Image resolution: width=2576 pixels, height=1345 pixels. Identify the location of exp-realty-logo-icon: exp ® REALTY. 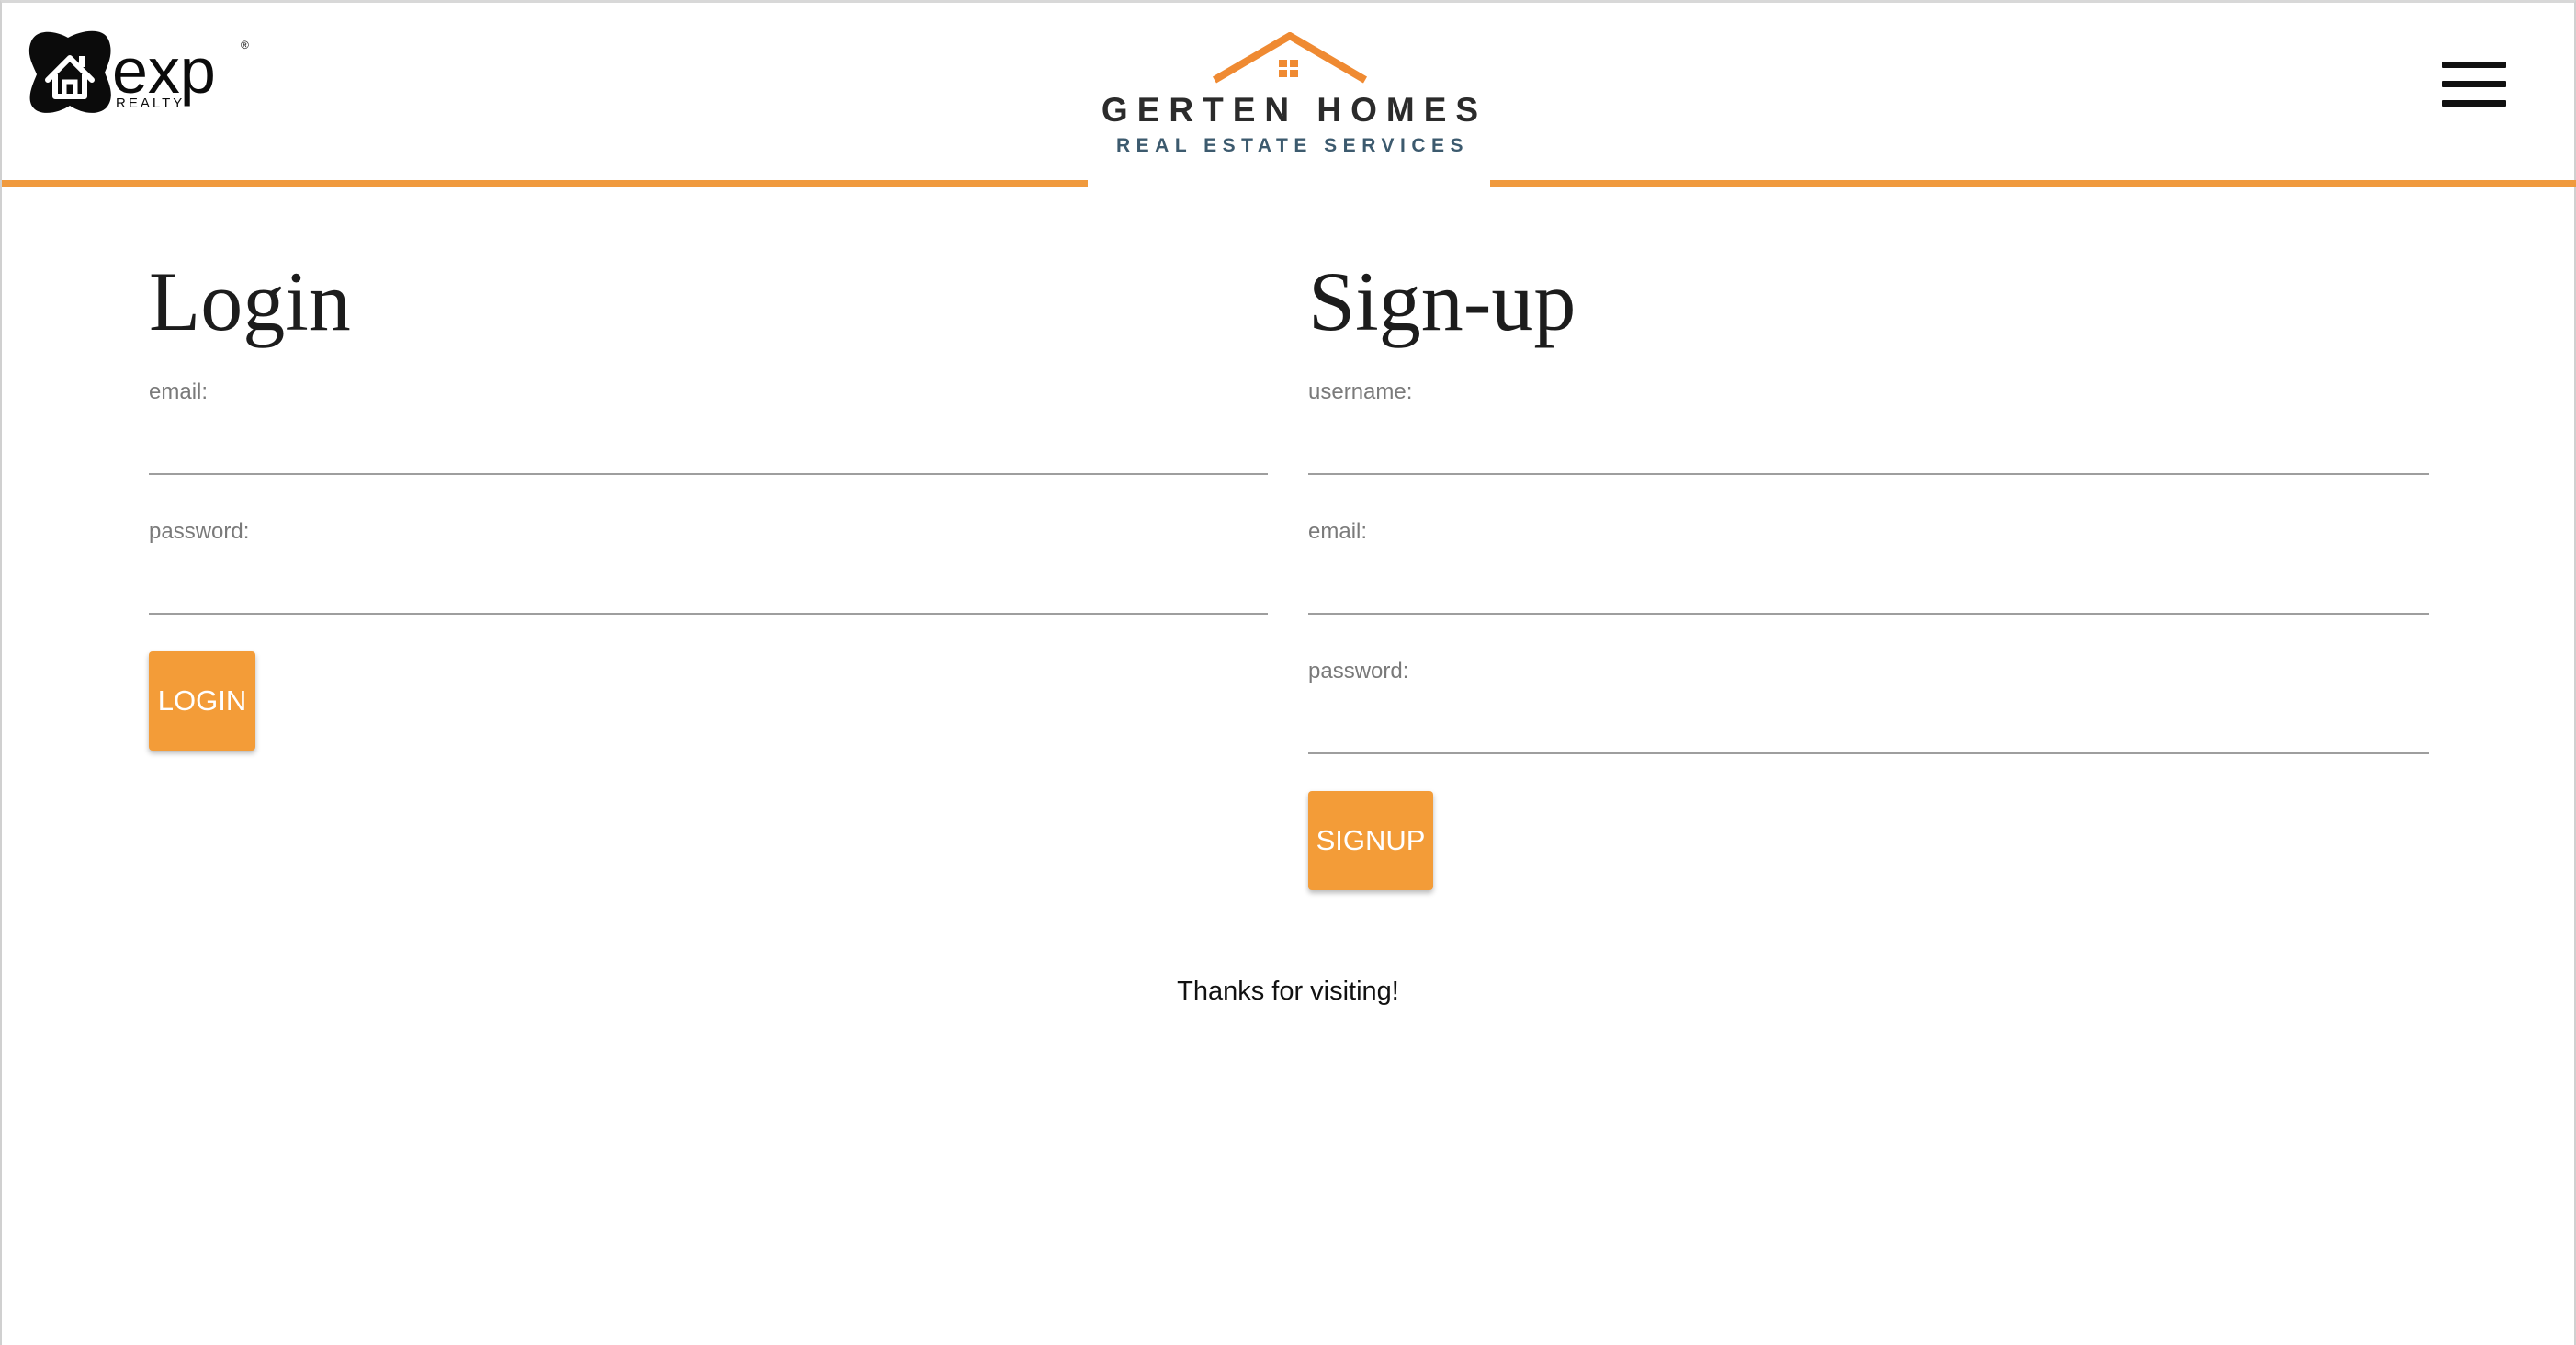
(138, 72).